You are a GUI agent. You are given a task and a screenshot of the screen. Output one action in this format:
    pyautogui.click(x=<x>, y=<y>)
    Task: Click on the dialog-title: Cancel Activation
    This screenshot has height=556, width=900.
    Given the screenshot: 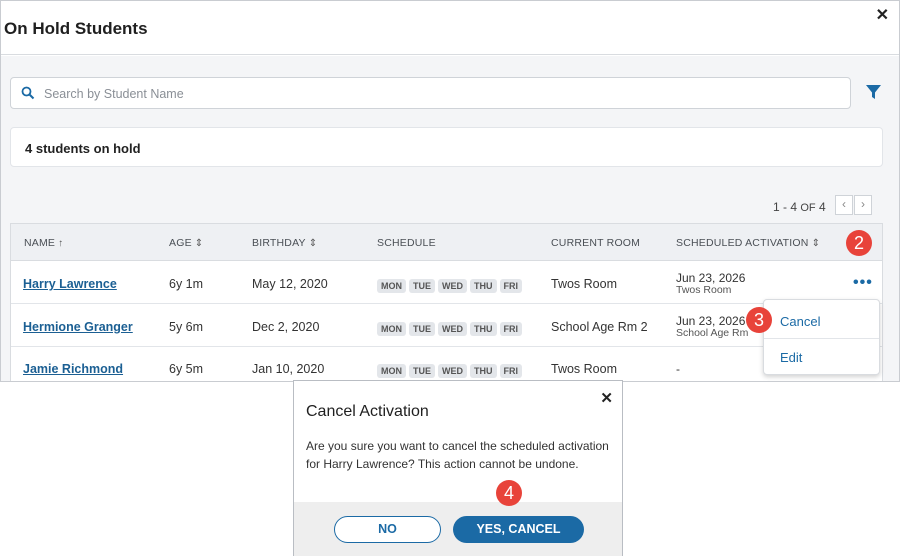 What is the action you would take?
    pyautogui.click(x=367, y=411)
    